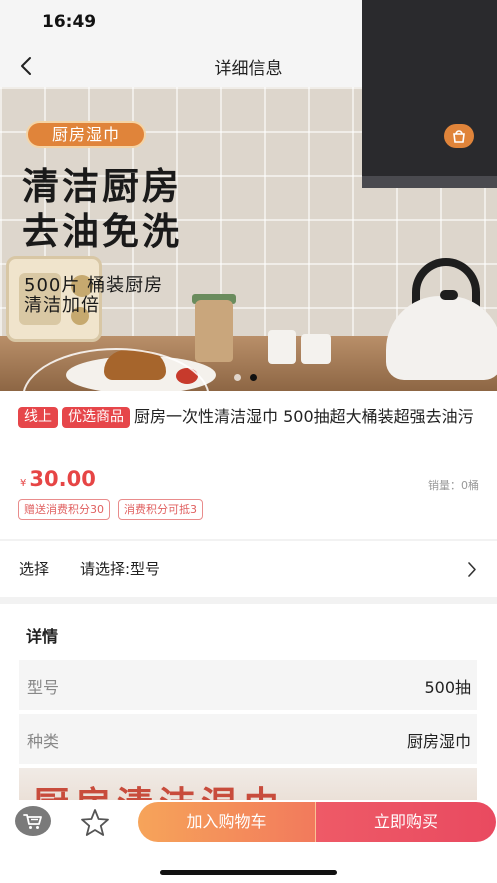  What do you see at coordinates (245, 377) in the screenshot?
I see `carousel-dots` at bounding box center [245, 377].